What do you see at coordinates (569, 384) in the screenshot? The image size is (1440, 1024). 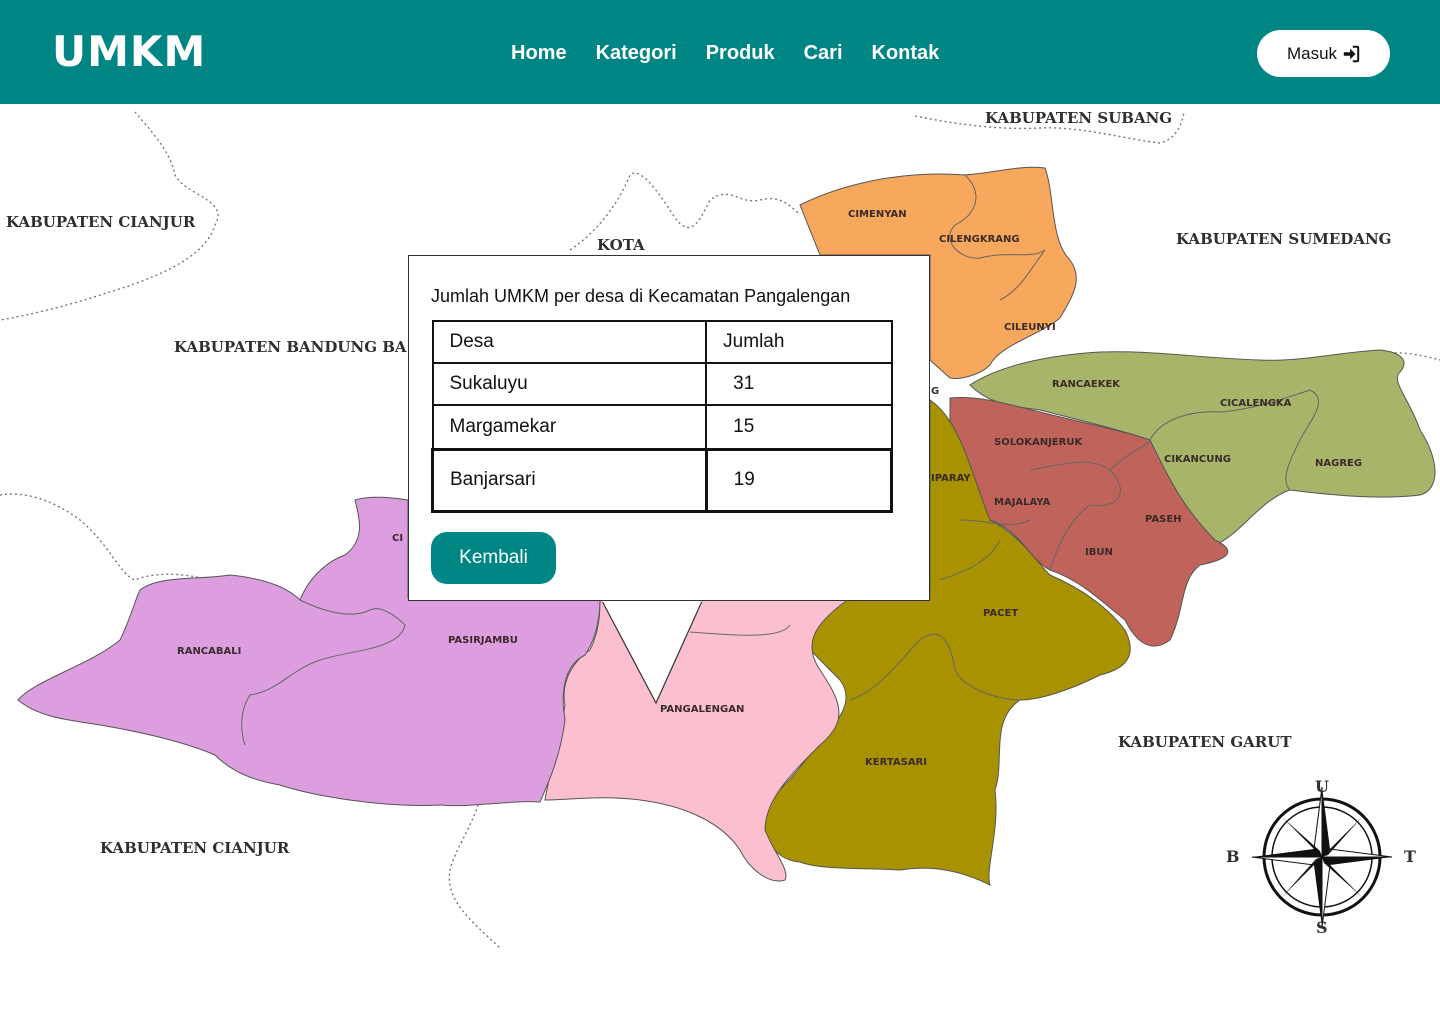 I see `table-cell-desa: Sukaluyu` at bounding box center [569, 384].